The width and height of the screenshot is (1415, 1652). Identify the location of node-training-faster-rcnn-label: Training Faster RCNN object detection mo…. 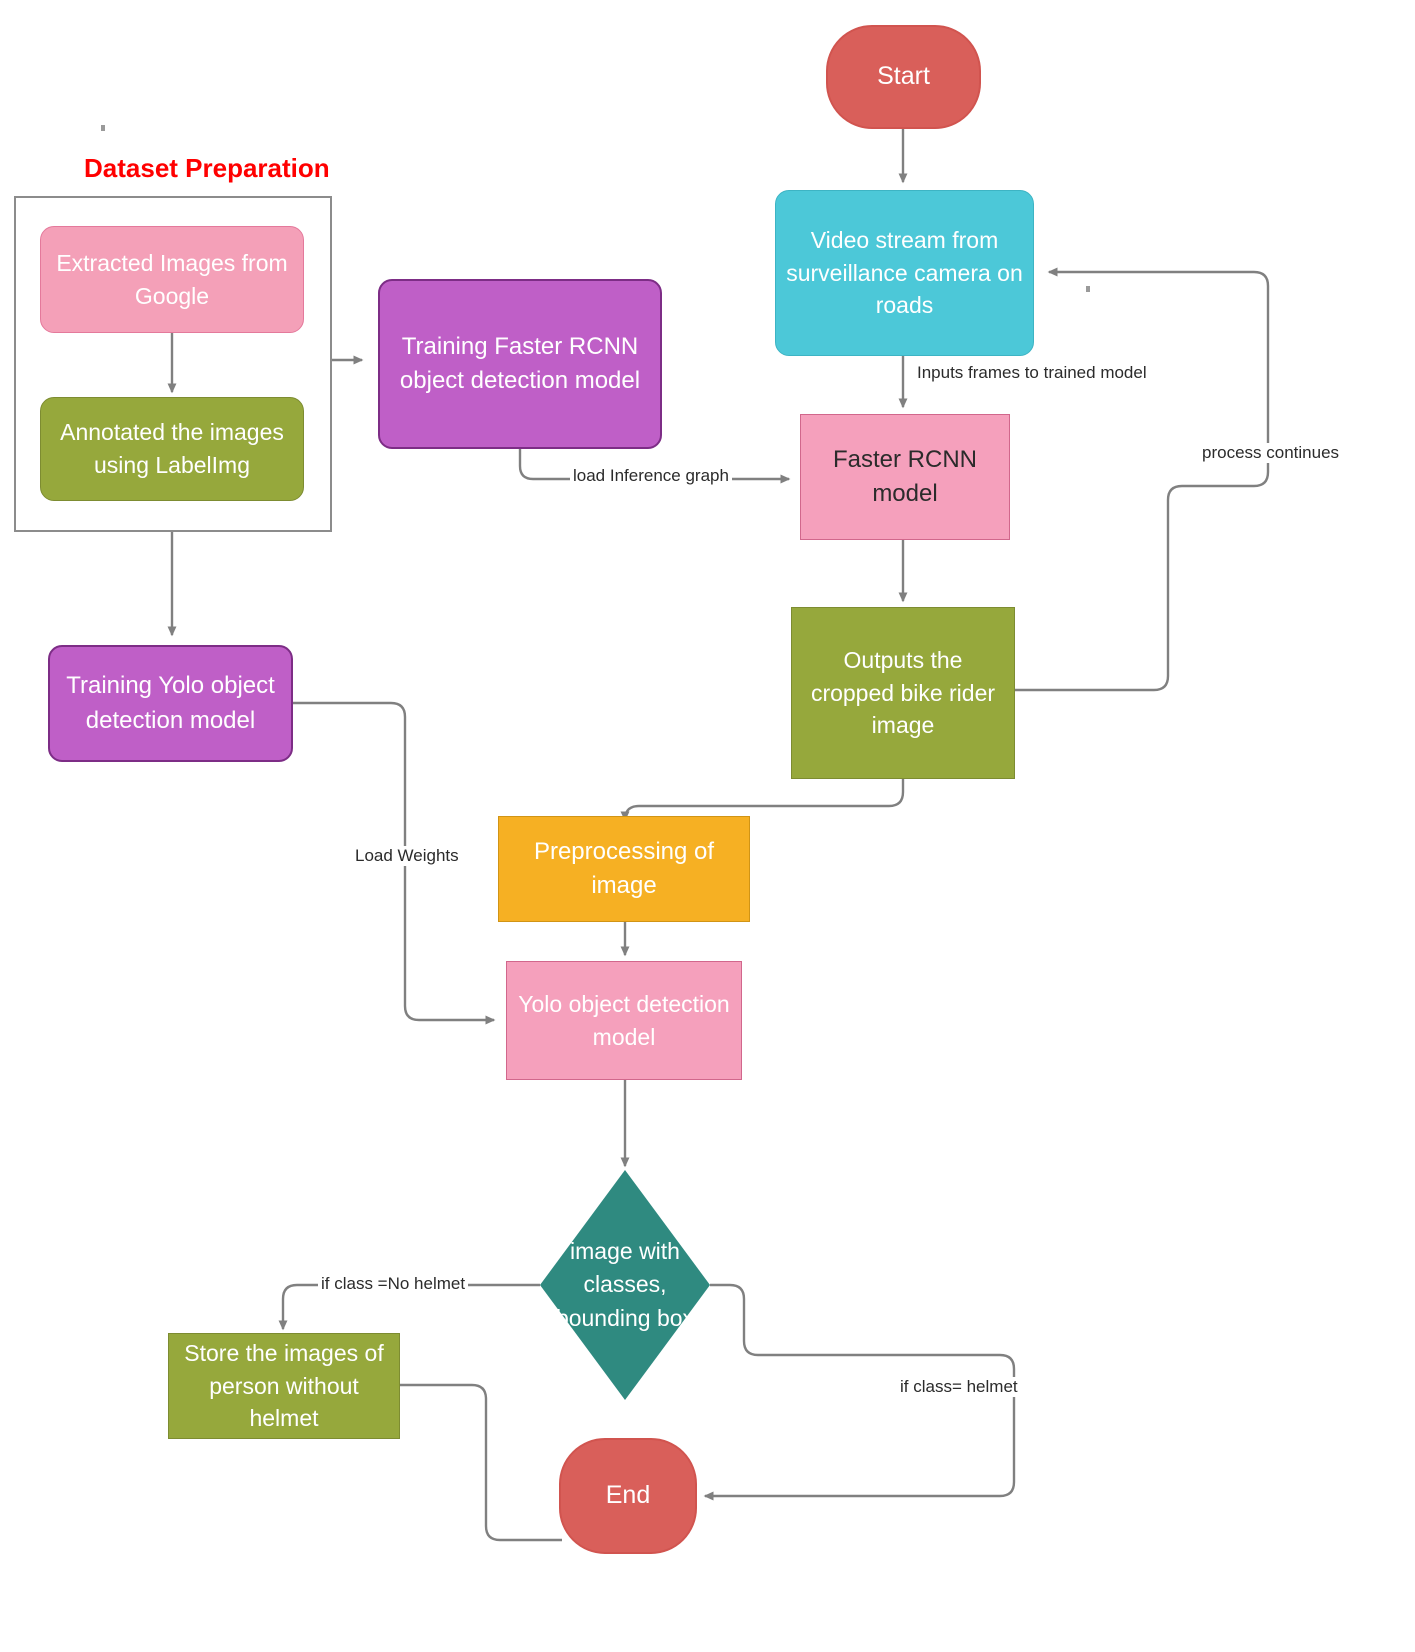
(520, 363).